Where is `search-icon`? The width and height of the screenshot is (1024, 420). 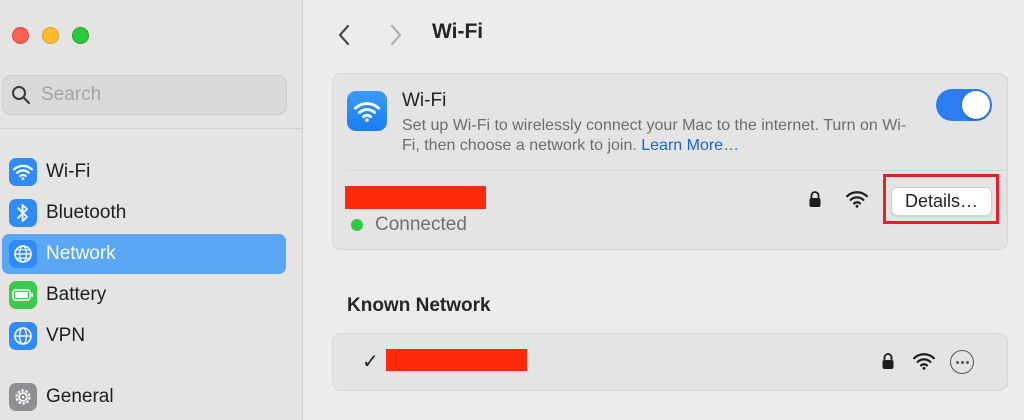 search-icon is located at coordinates (22, 95).